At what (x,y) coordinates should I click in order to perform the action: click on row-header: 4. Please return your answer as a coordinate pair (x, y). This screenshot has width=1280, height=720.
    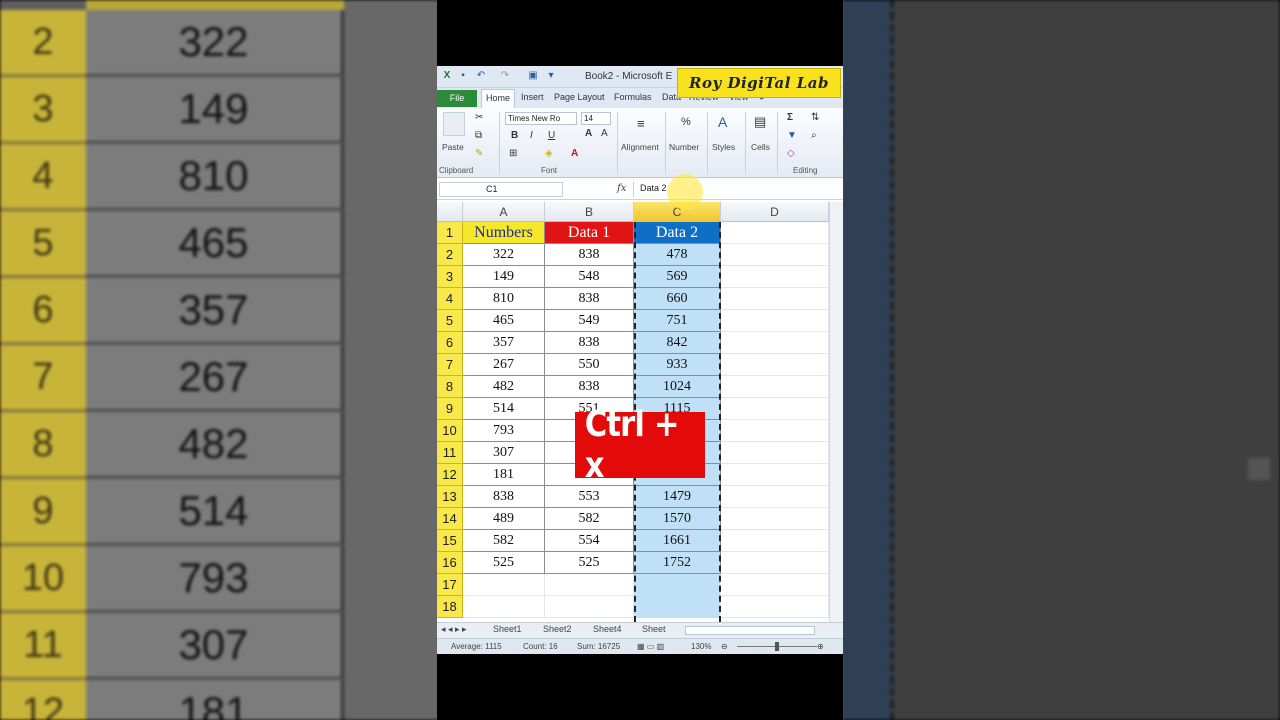
    Looking at the image, I should click on (450, 299).